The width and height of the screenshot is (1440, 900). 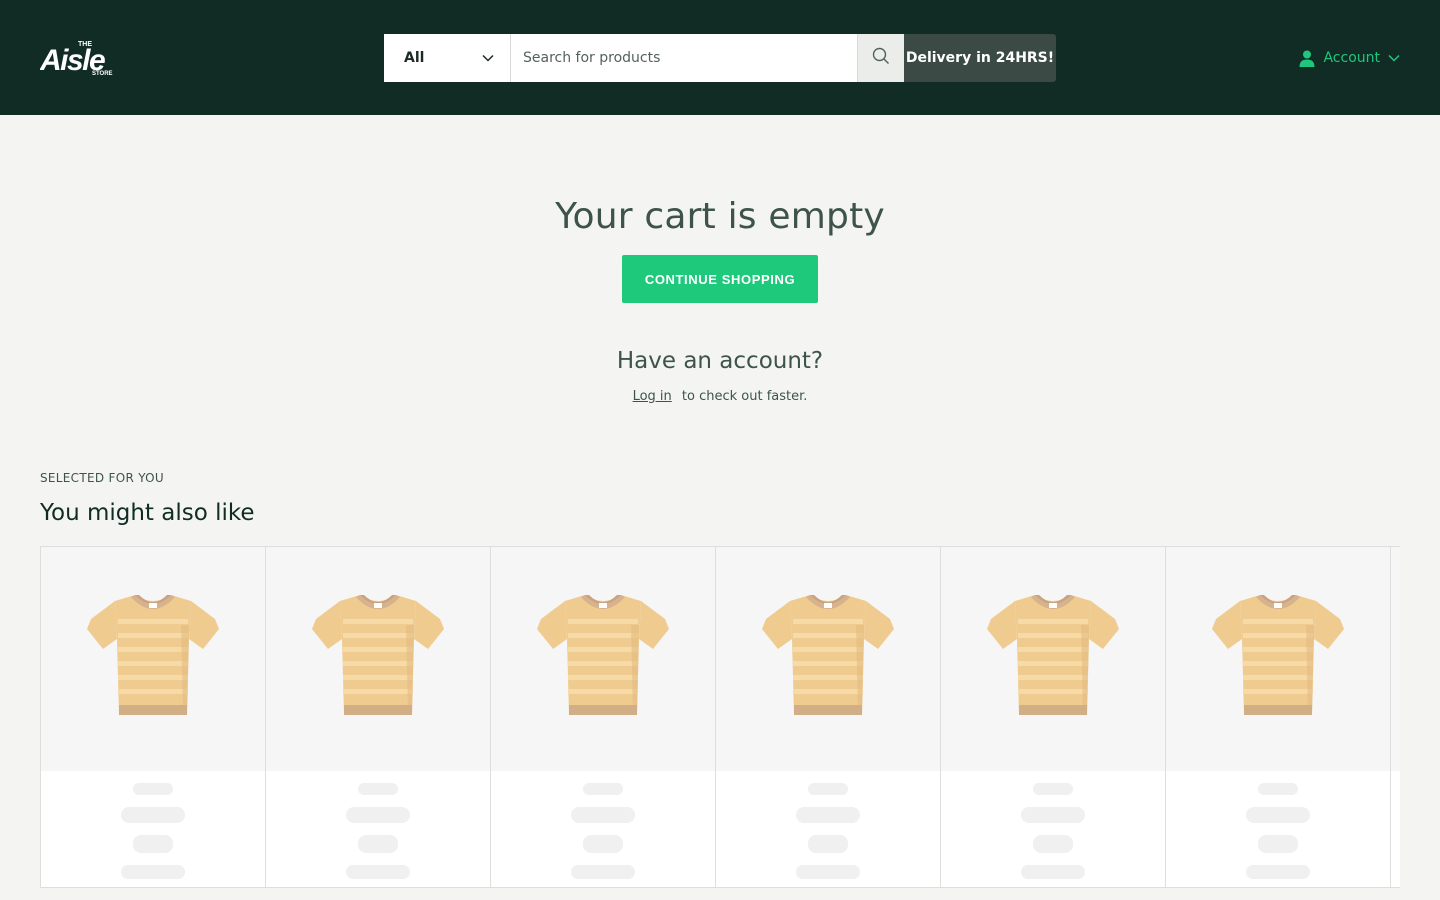 I want to click on user-icon, so click(x=1307, y=58).